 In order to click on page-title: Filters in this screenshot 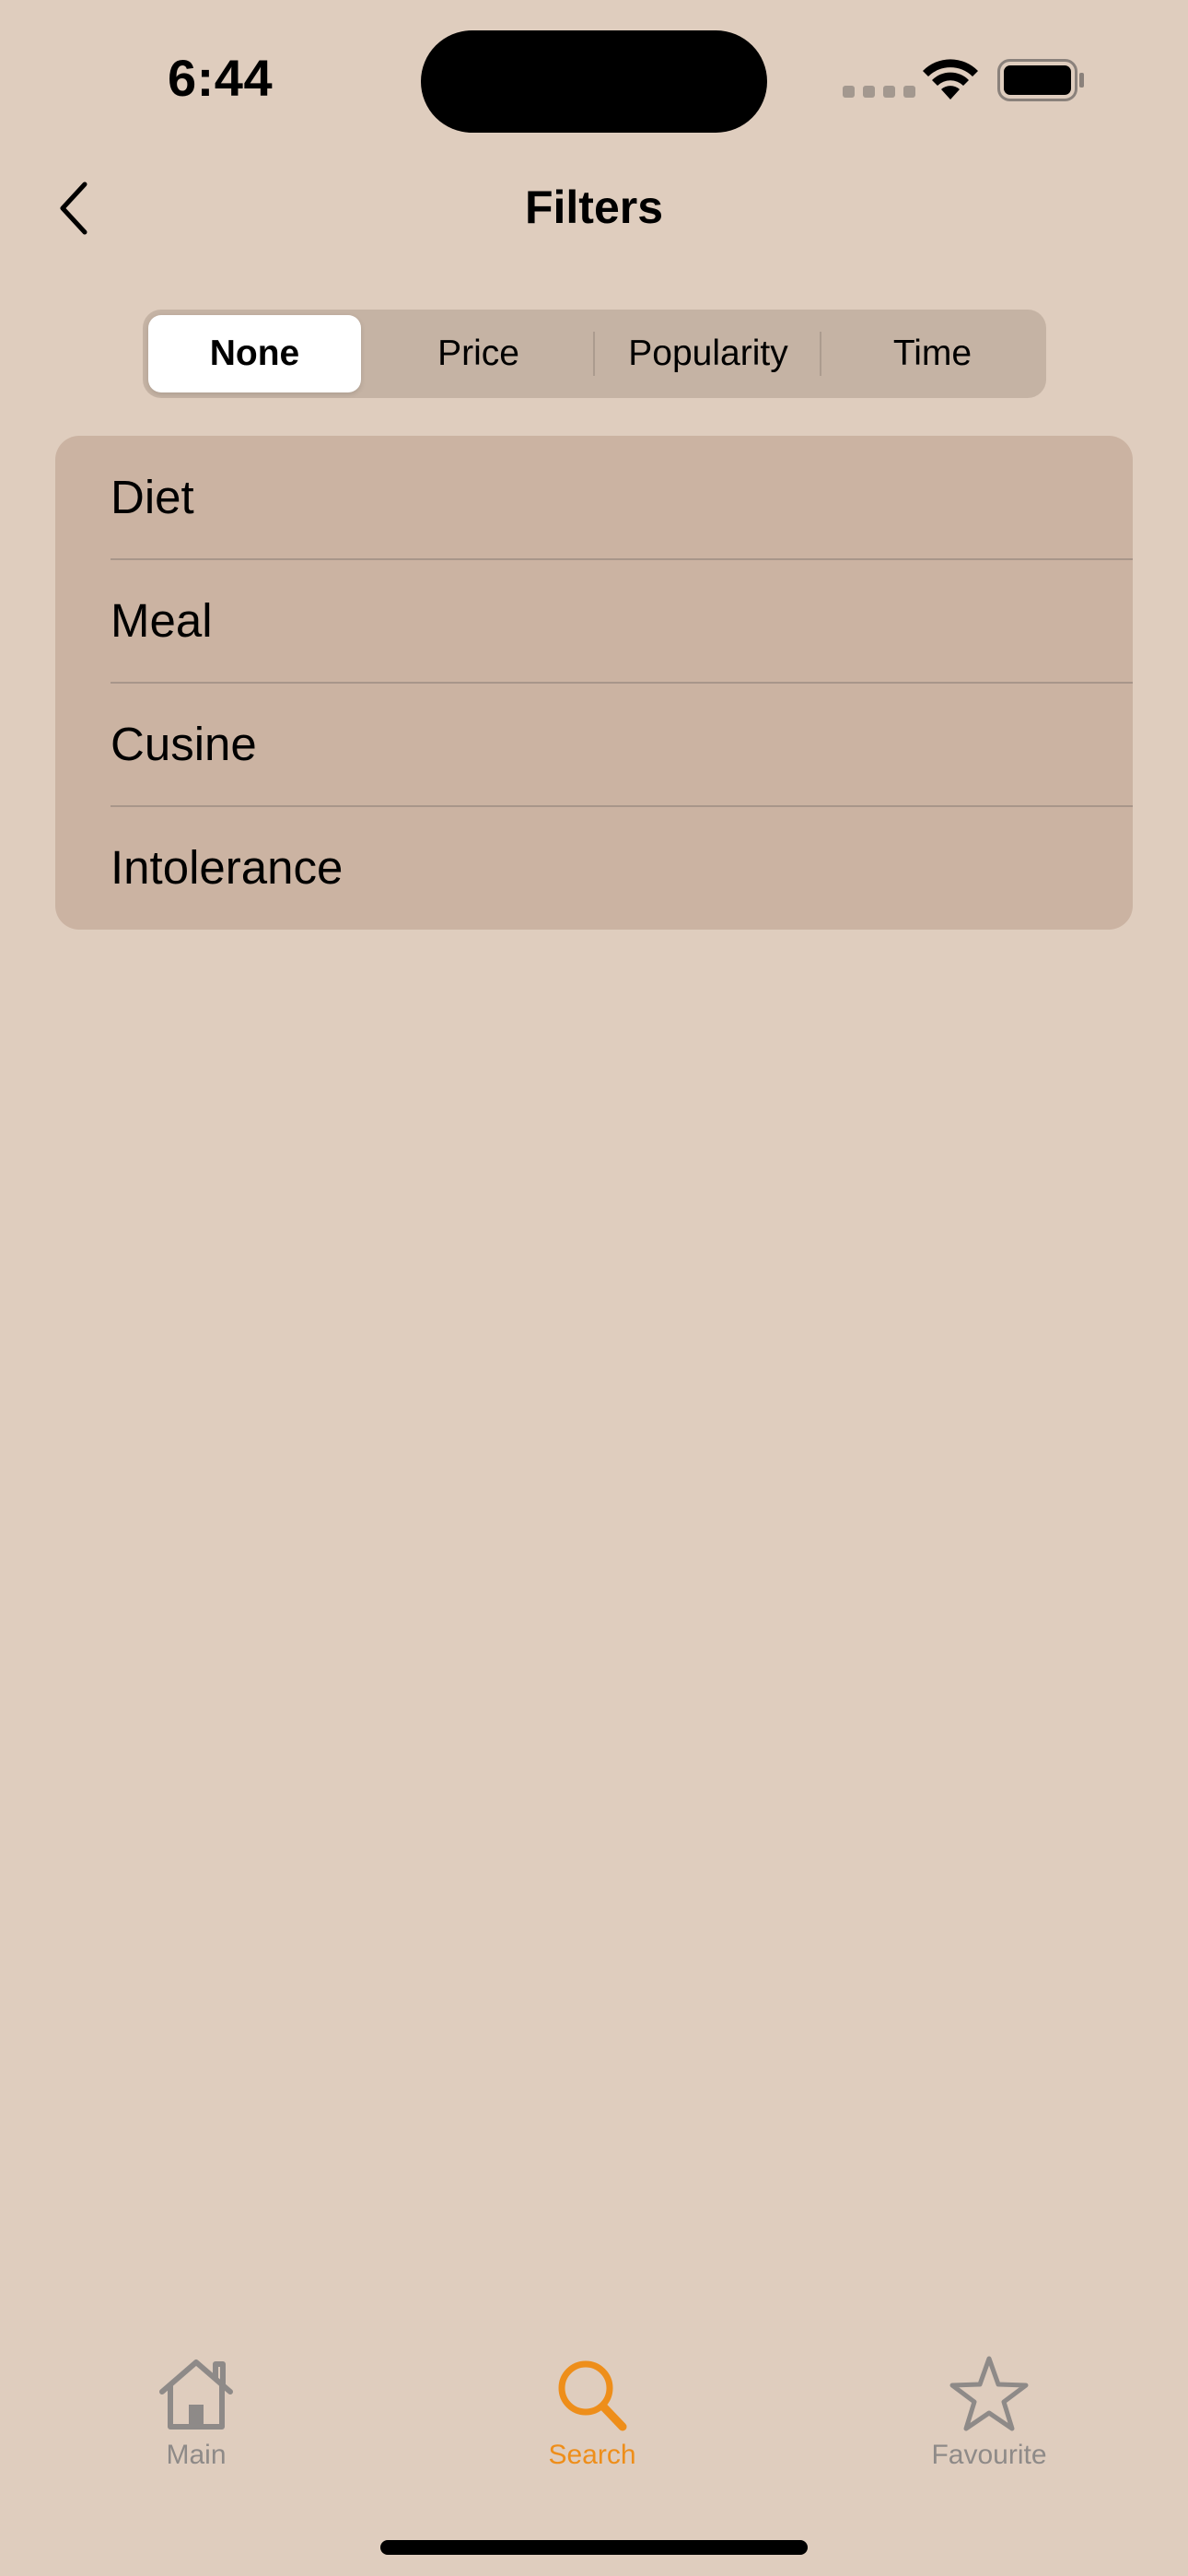, I will do `click(594, 207)`.